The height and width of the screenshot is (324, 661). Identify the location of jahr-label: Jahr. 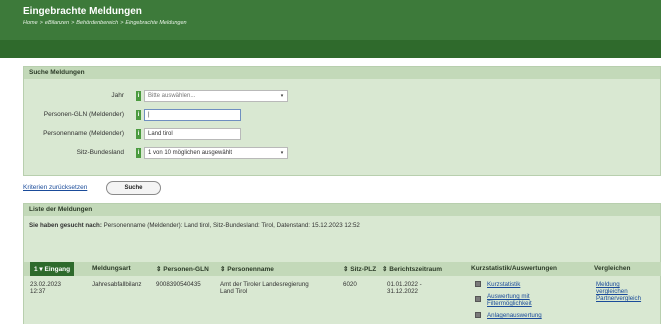
(117, 95).